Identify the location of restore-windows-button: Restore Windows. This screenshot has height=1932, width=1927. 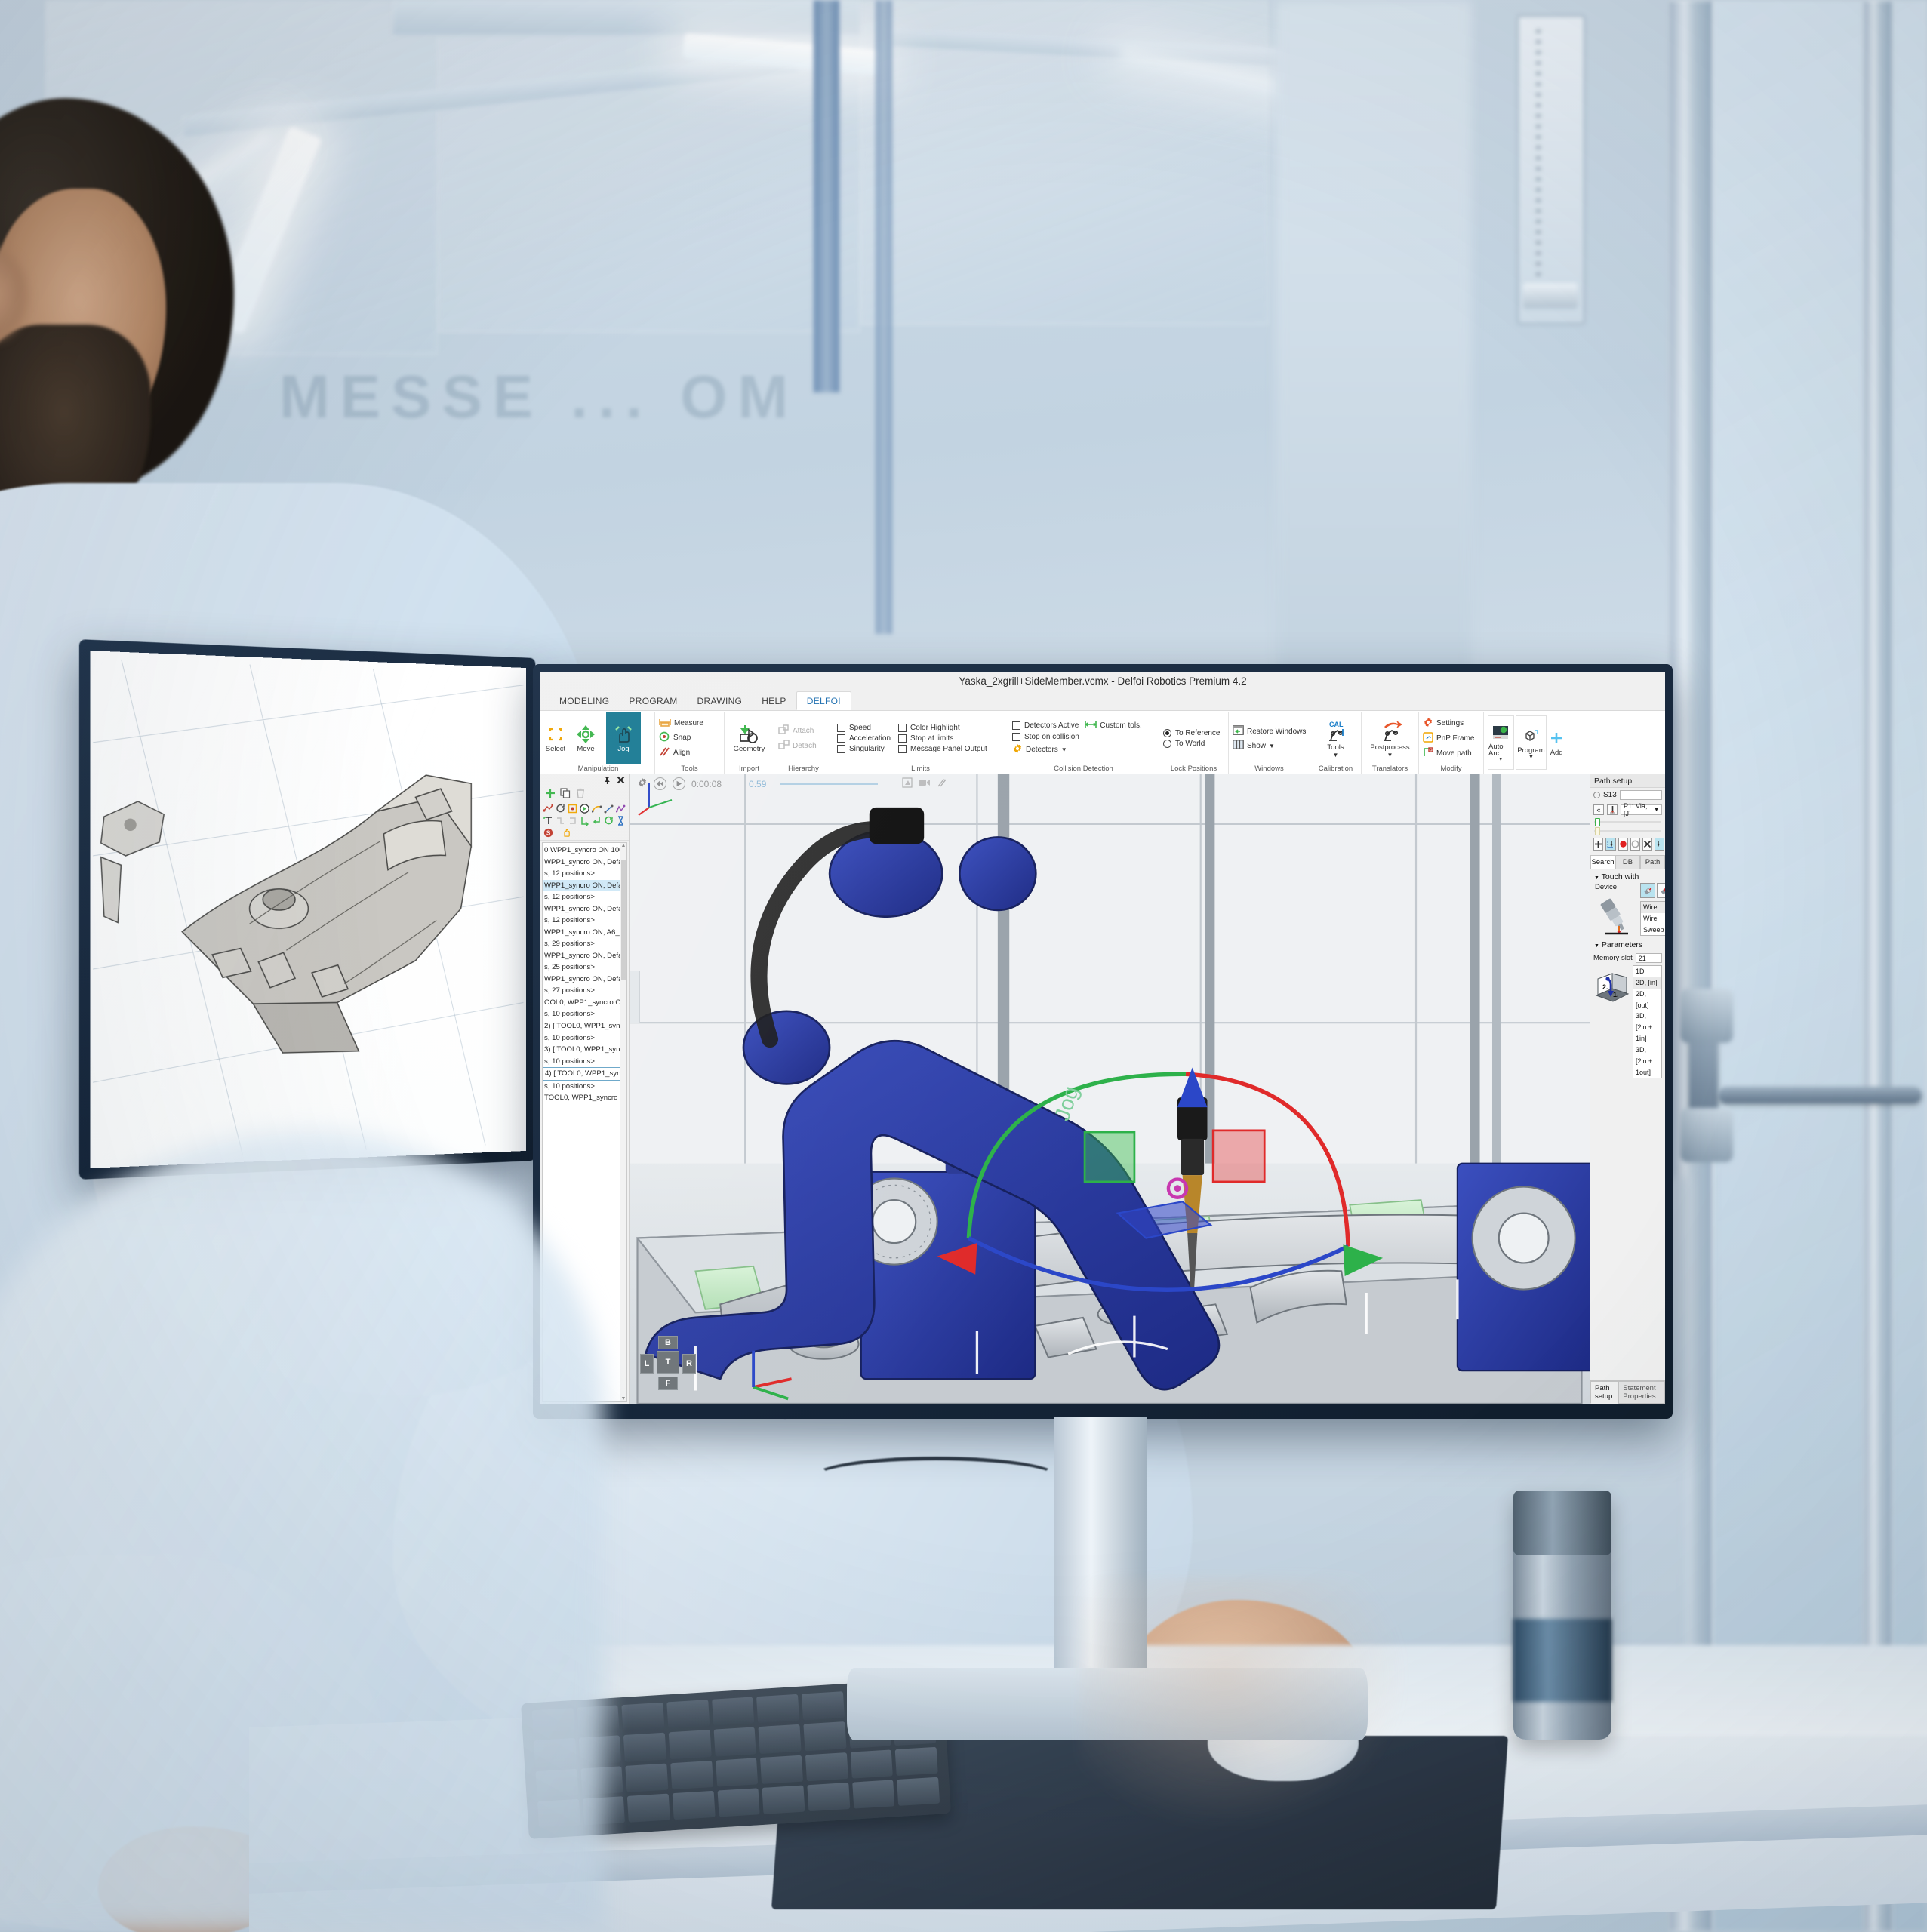
(1269, 731).